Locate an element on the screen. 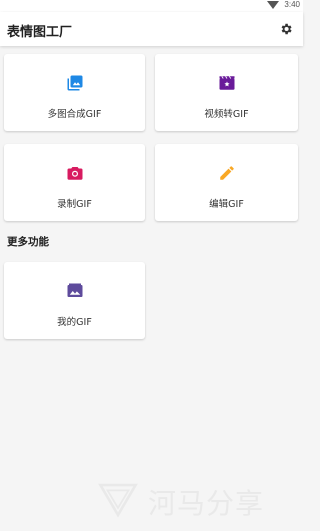 The image size is (320, 531). watermark-logo-icon is located at coordinates (118, 500).